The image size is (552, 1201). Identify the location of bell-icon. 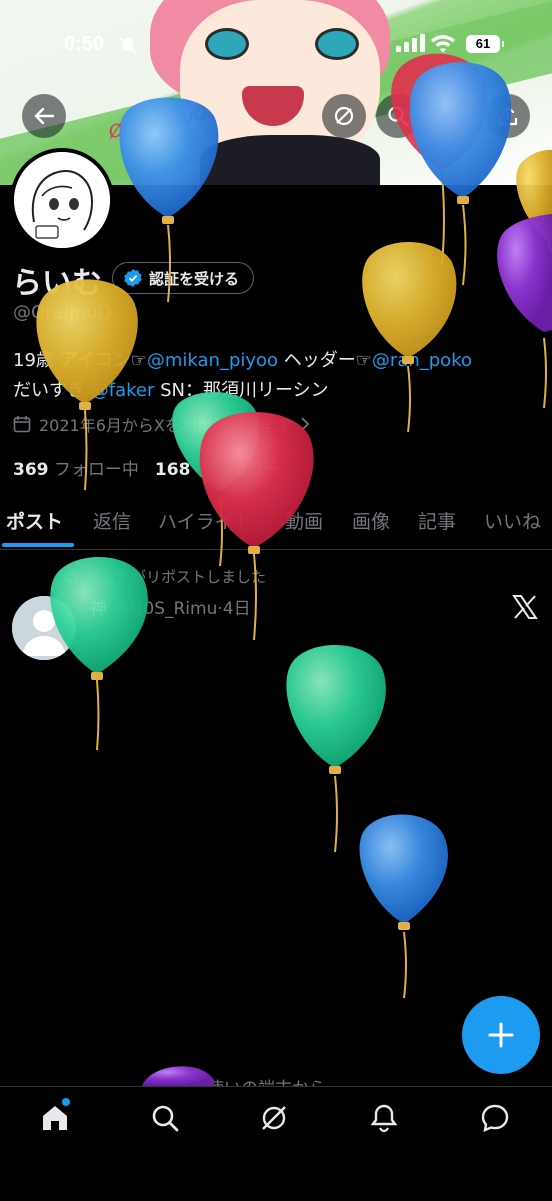
(384, 1118).